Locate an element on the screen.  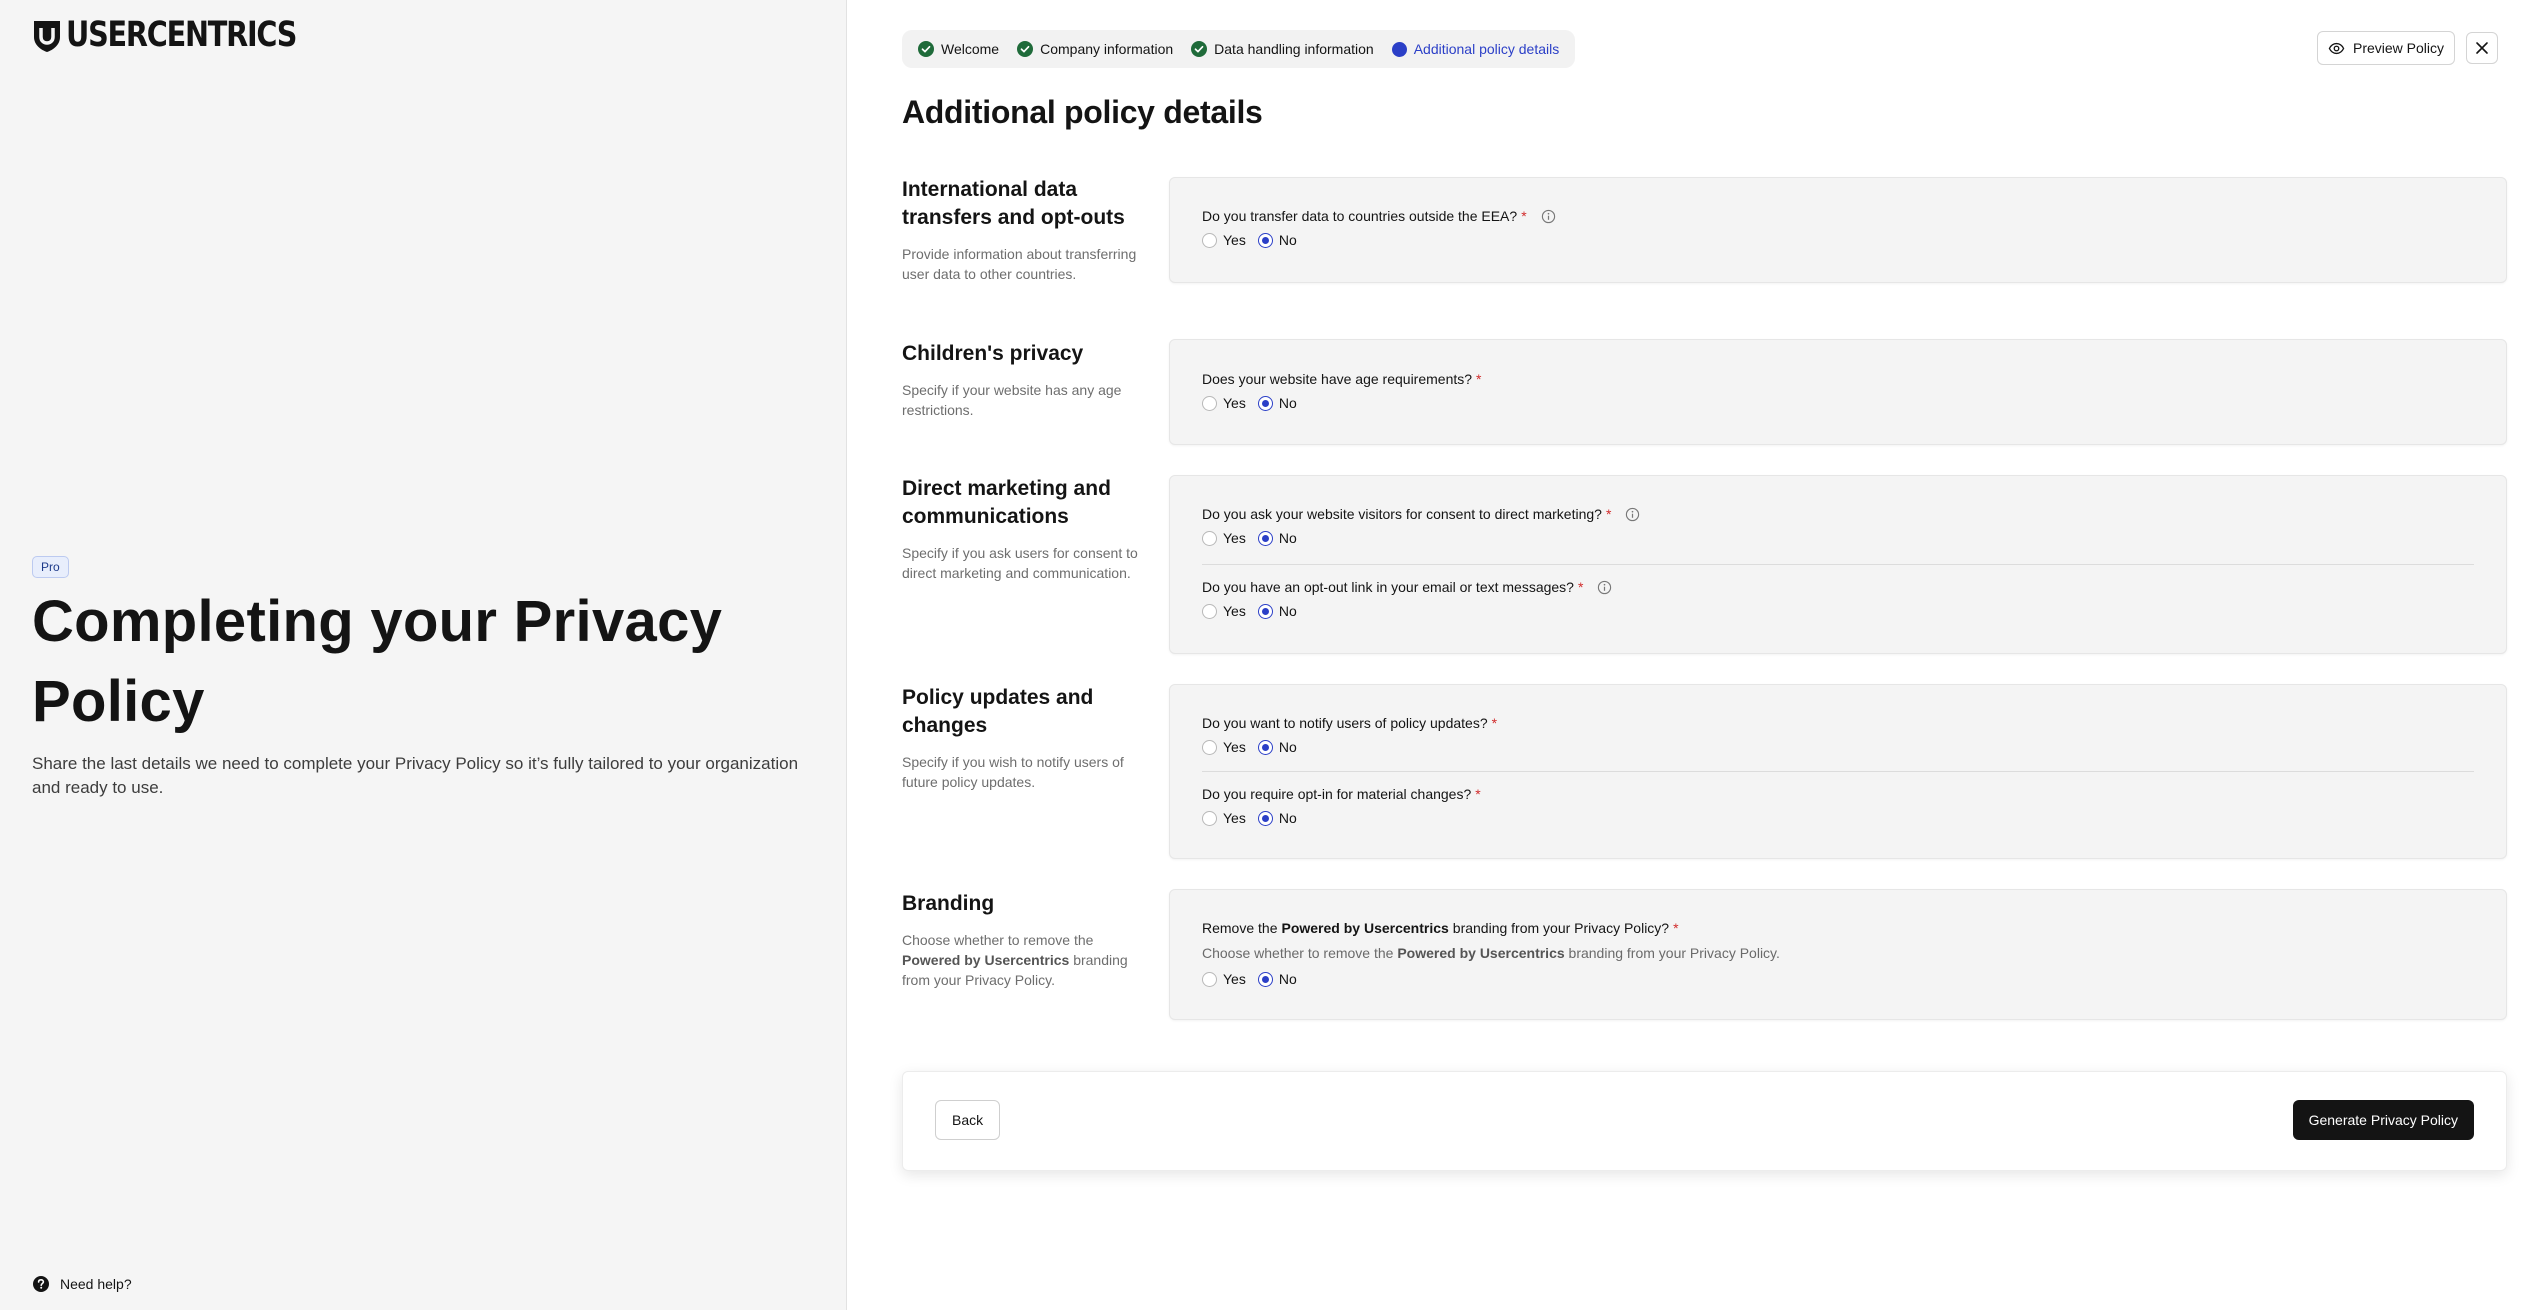
step-label: Additional policy details is located at coordinates (1486, 49).